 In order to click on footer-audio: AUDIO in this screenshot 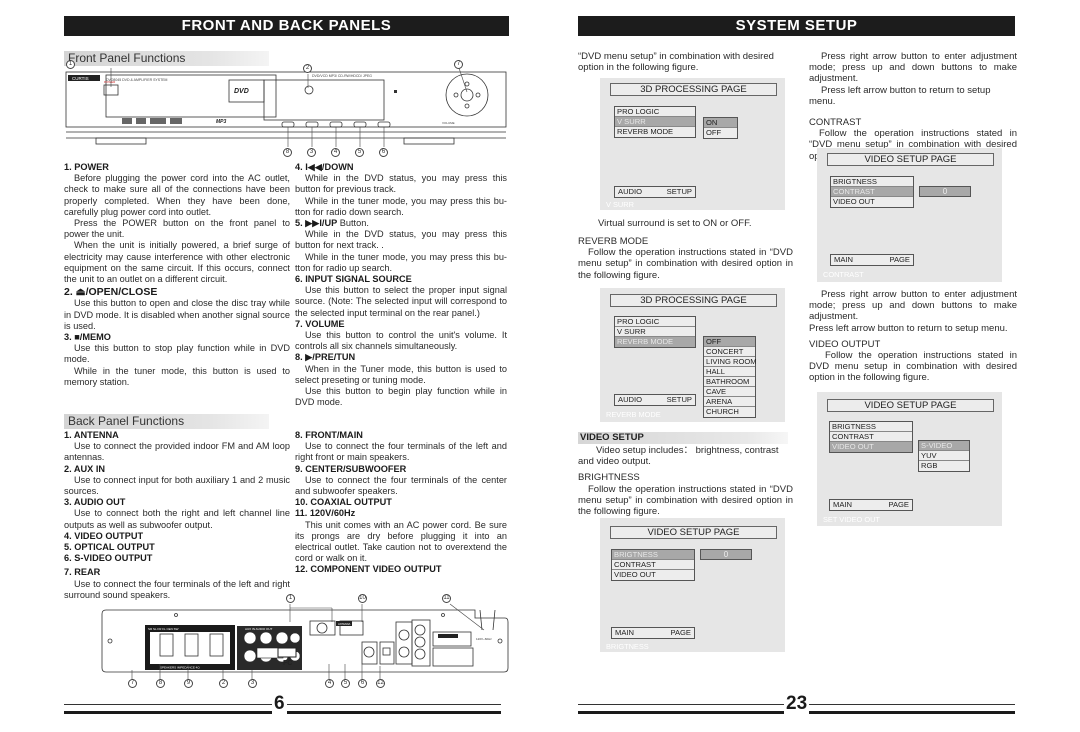, I will do `click(630, 191)`.